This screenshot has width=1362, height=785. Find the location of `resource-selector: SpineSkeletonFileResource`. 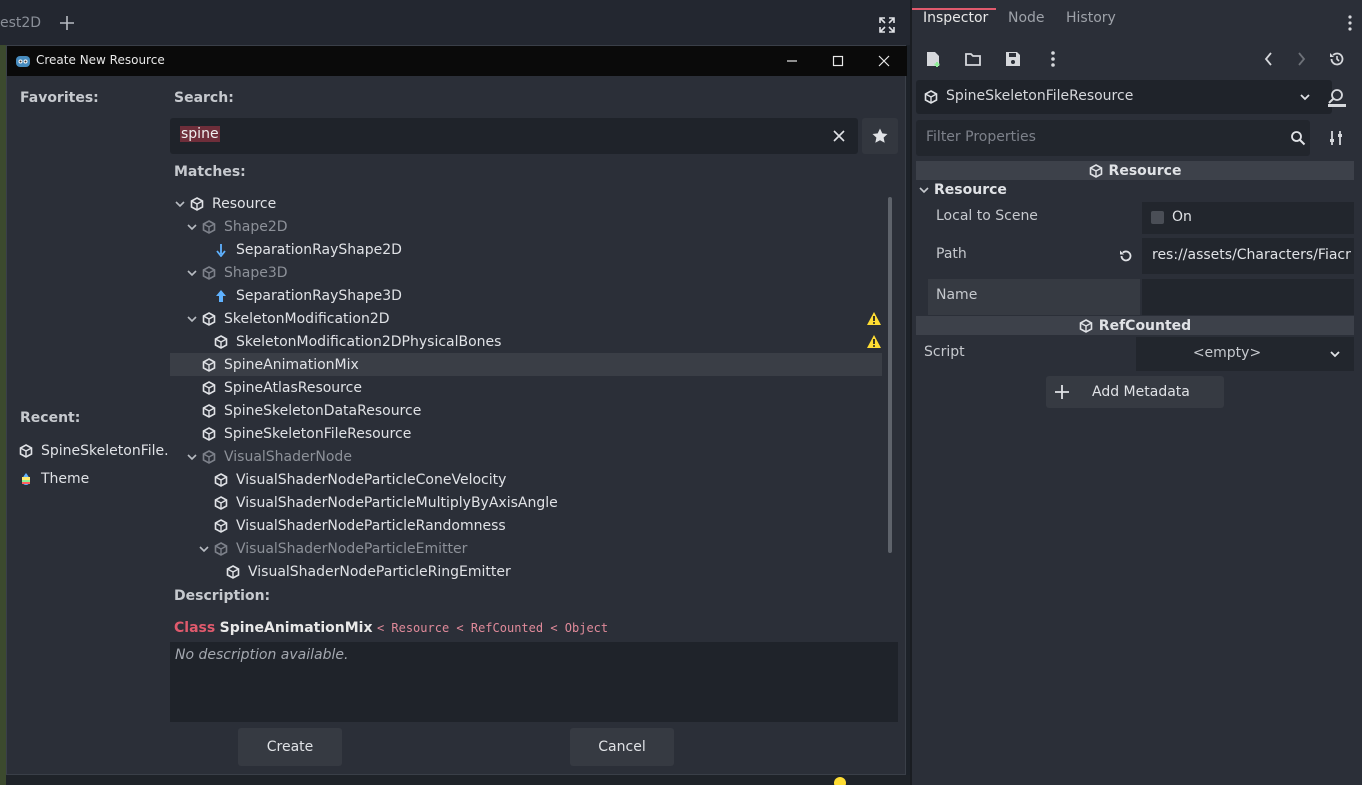

resource-selector: SpineSkeletonFileResource is located at coordinates (1124, 97).